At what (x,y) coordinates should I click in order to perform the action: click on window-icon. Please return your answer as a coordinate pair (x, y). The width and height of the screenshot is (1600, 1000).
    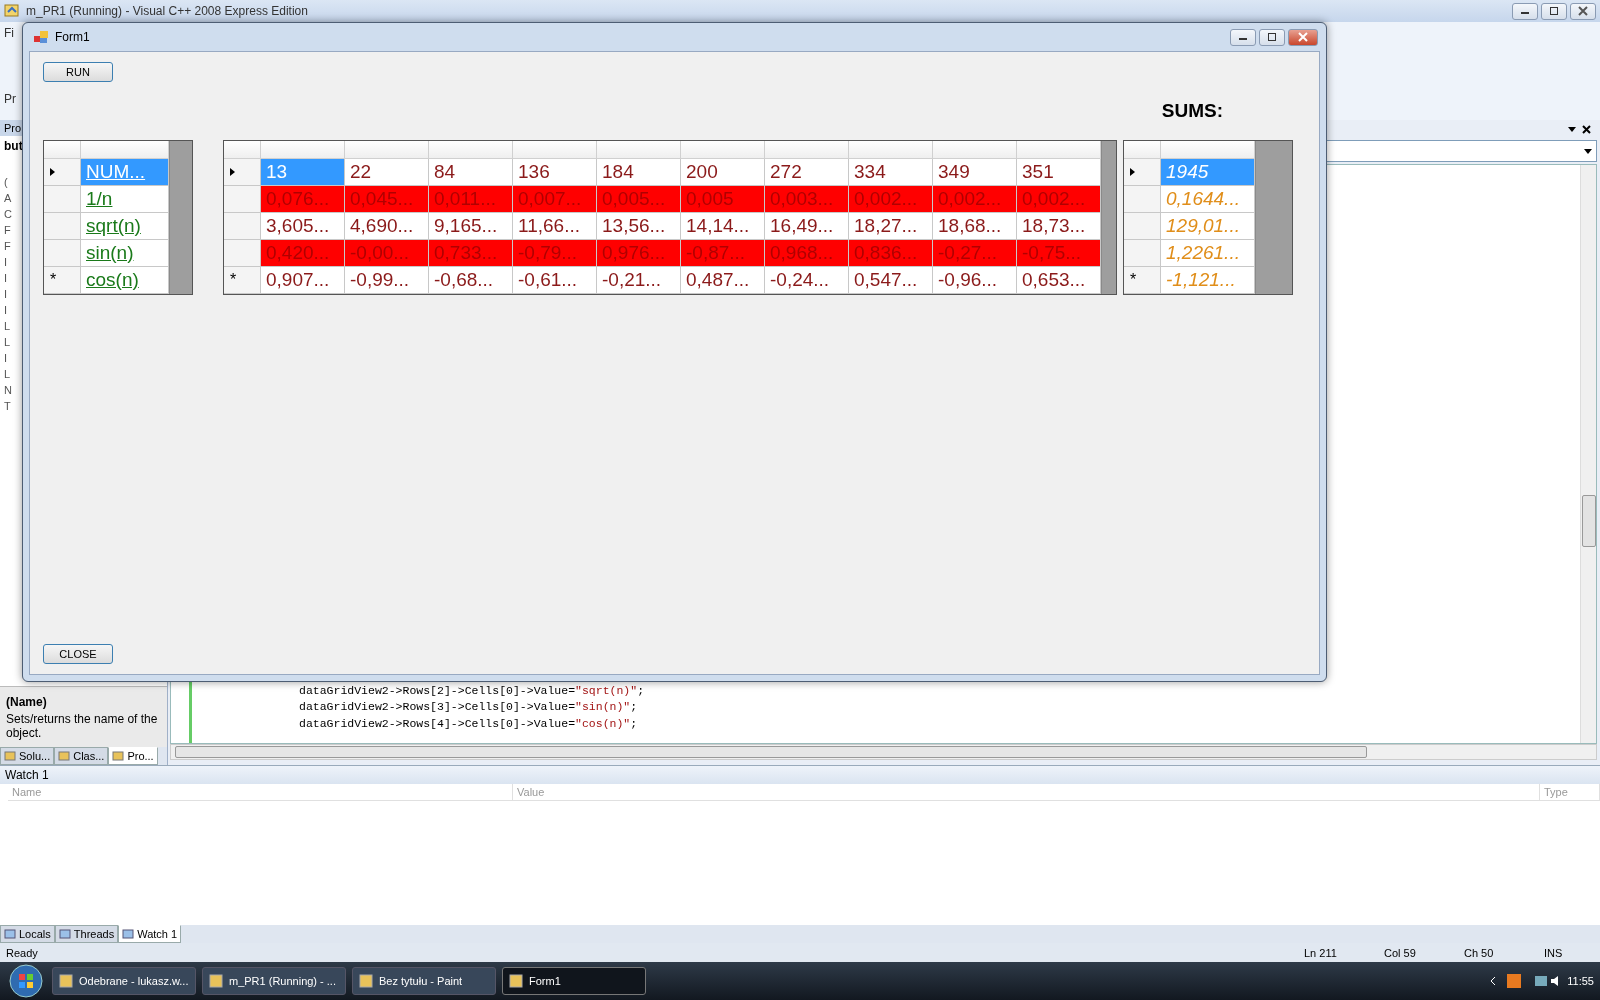
    Looking at the image, I should click on (216, 981).